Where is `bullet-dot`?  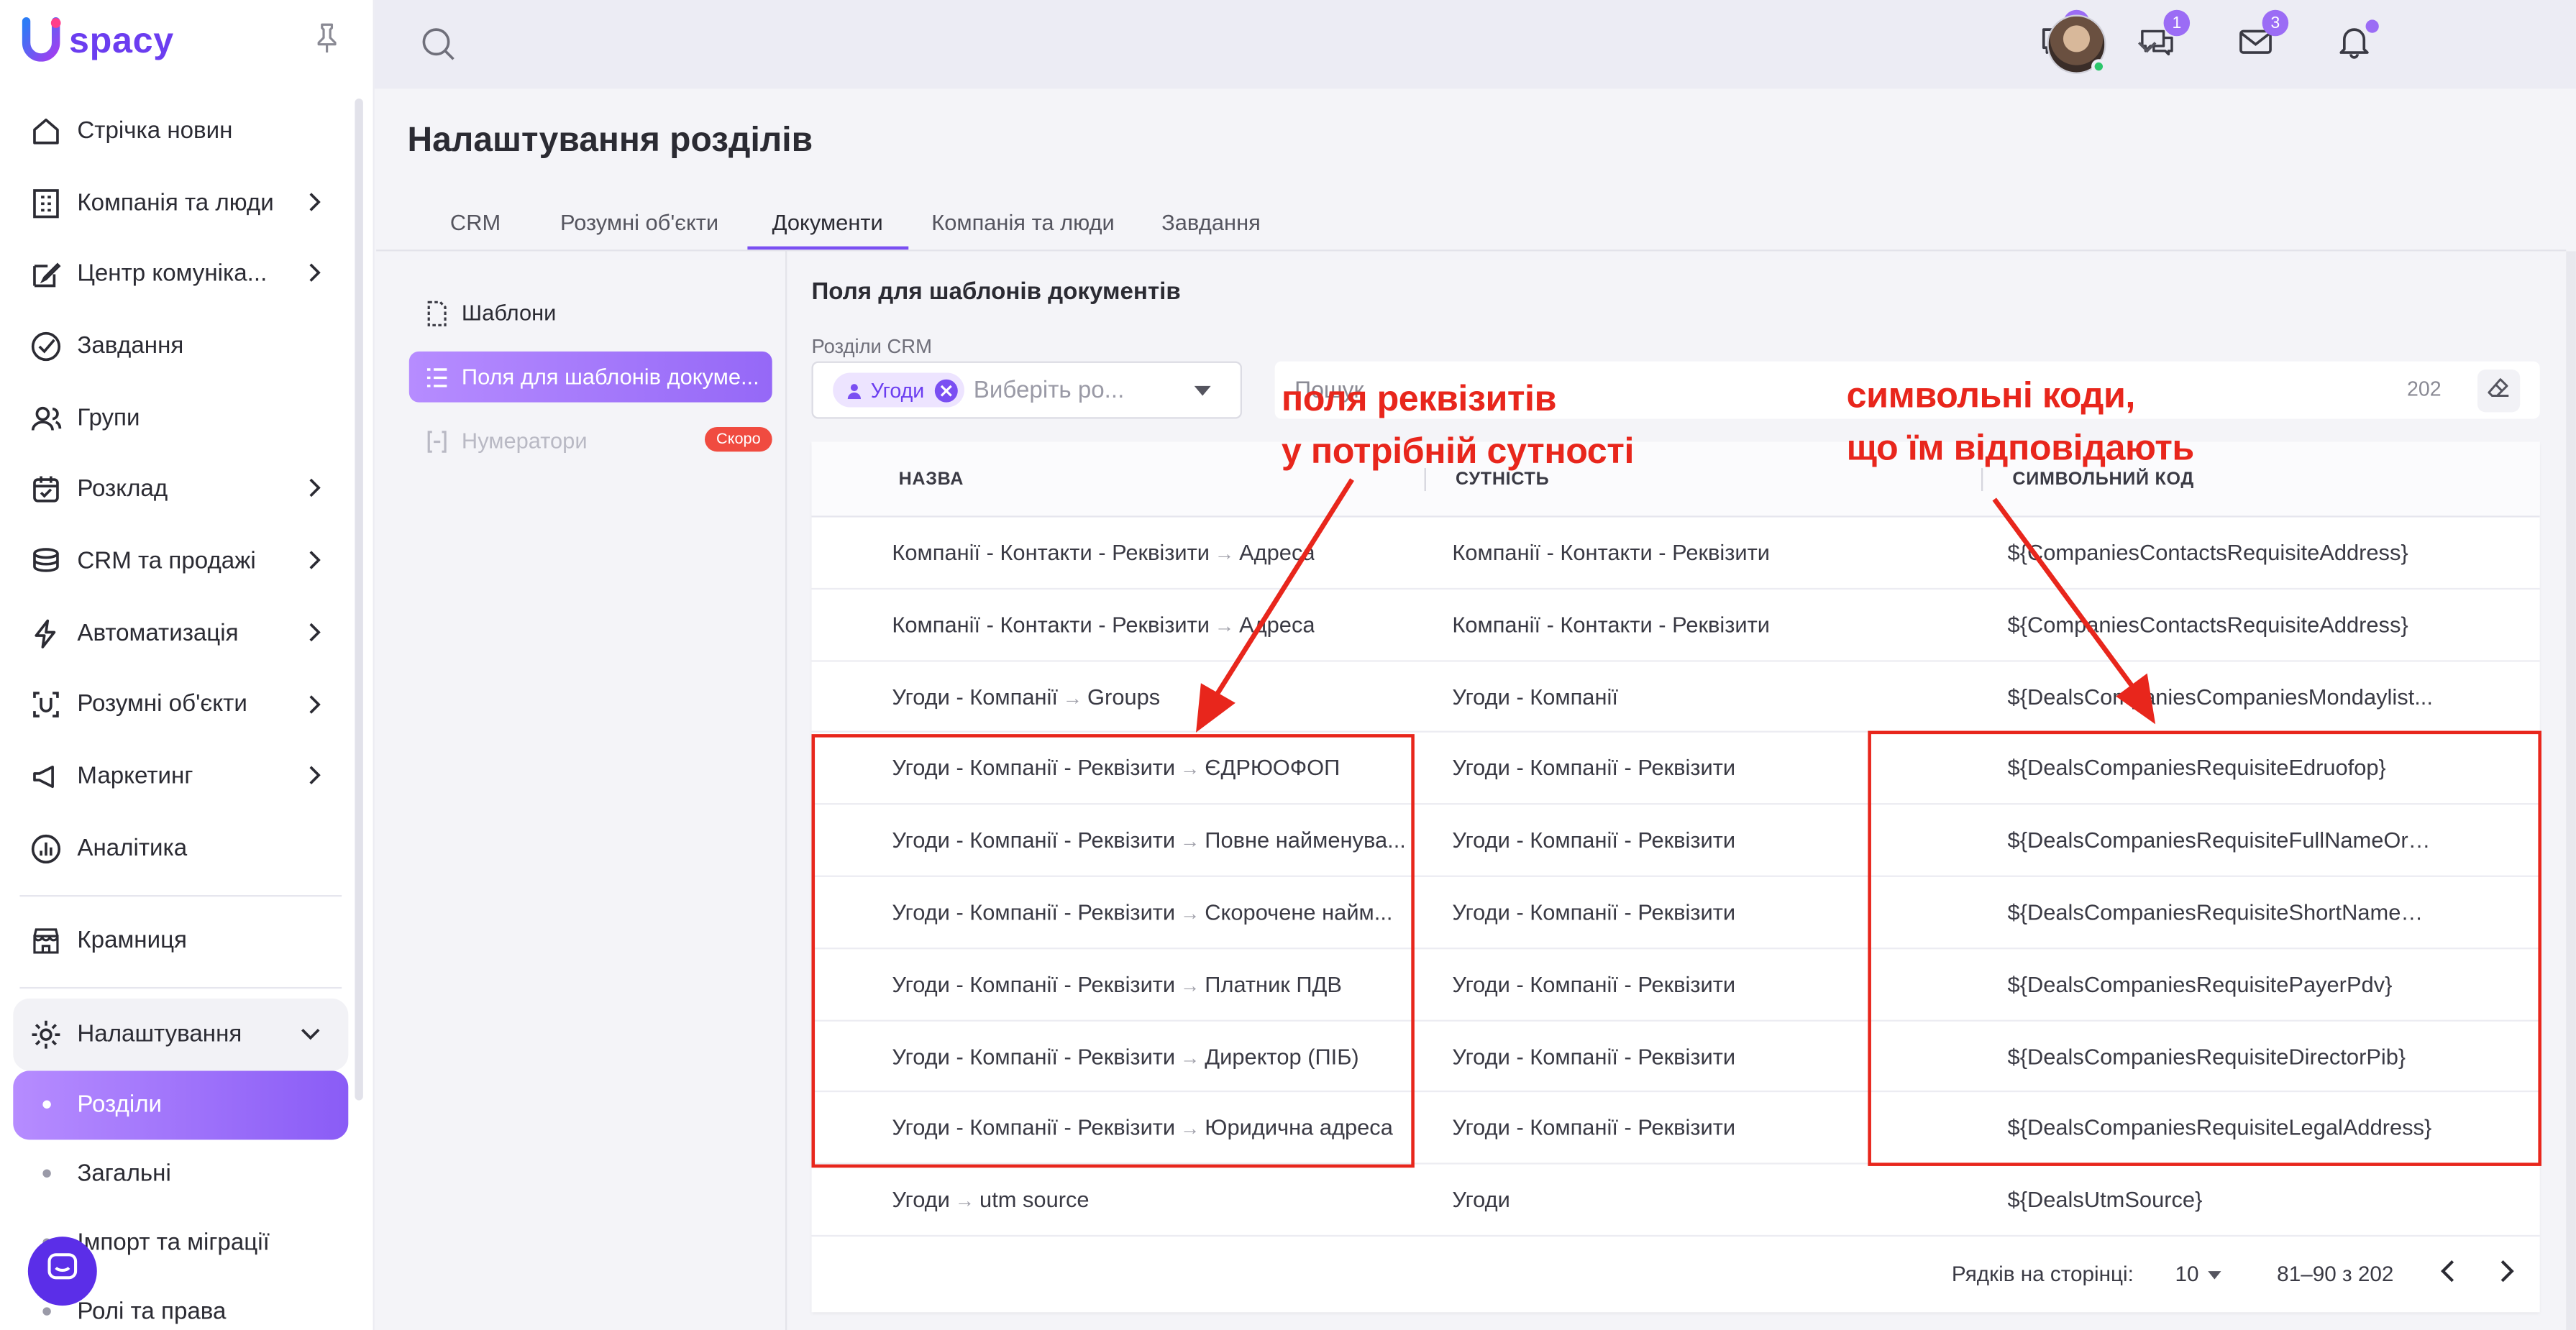 bullet-dot is located at coordinates (46, 1312).